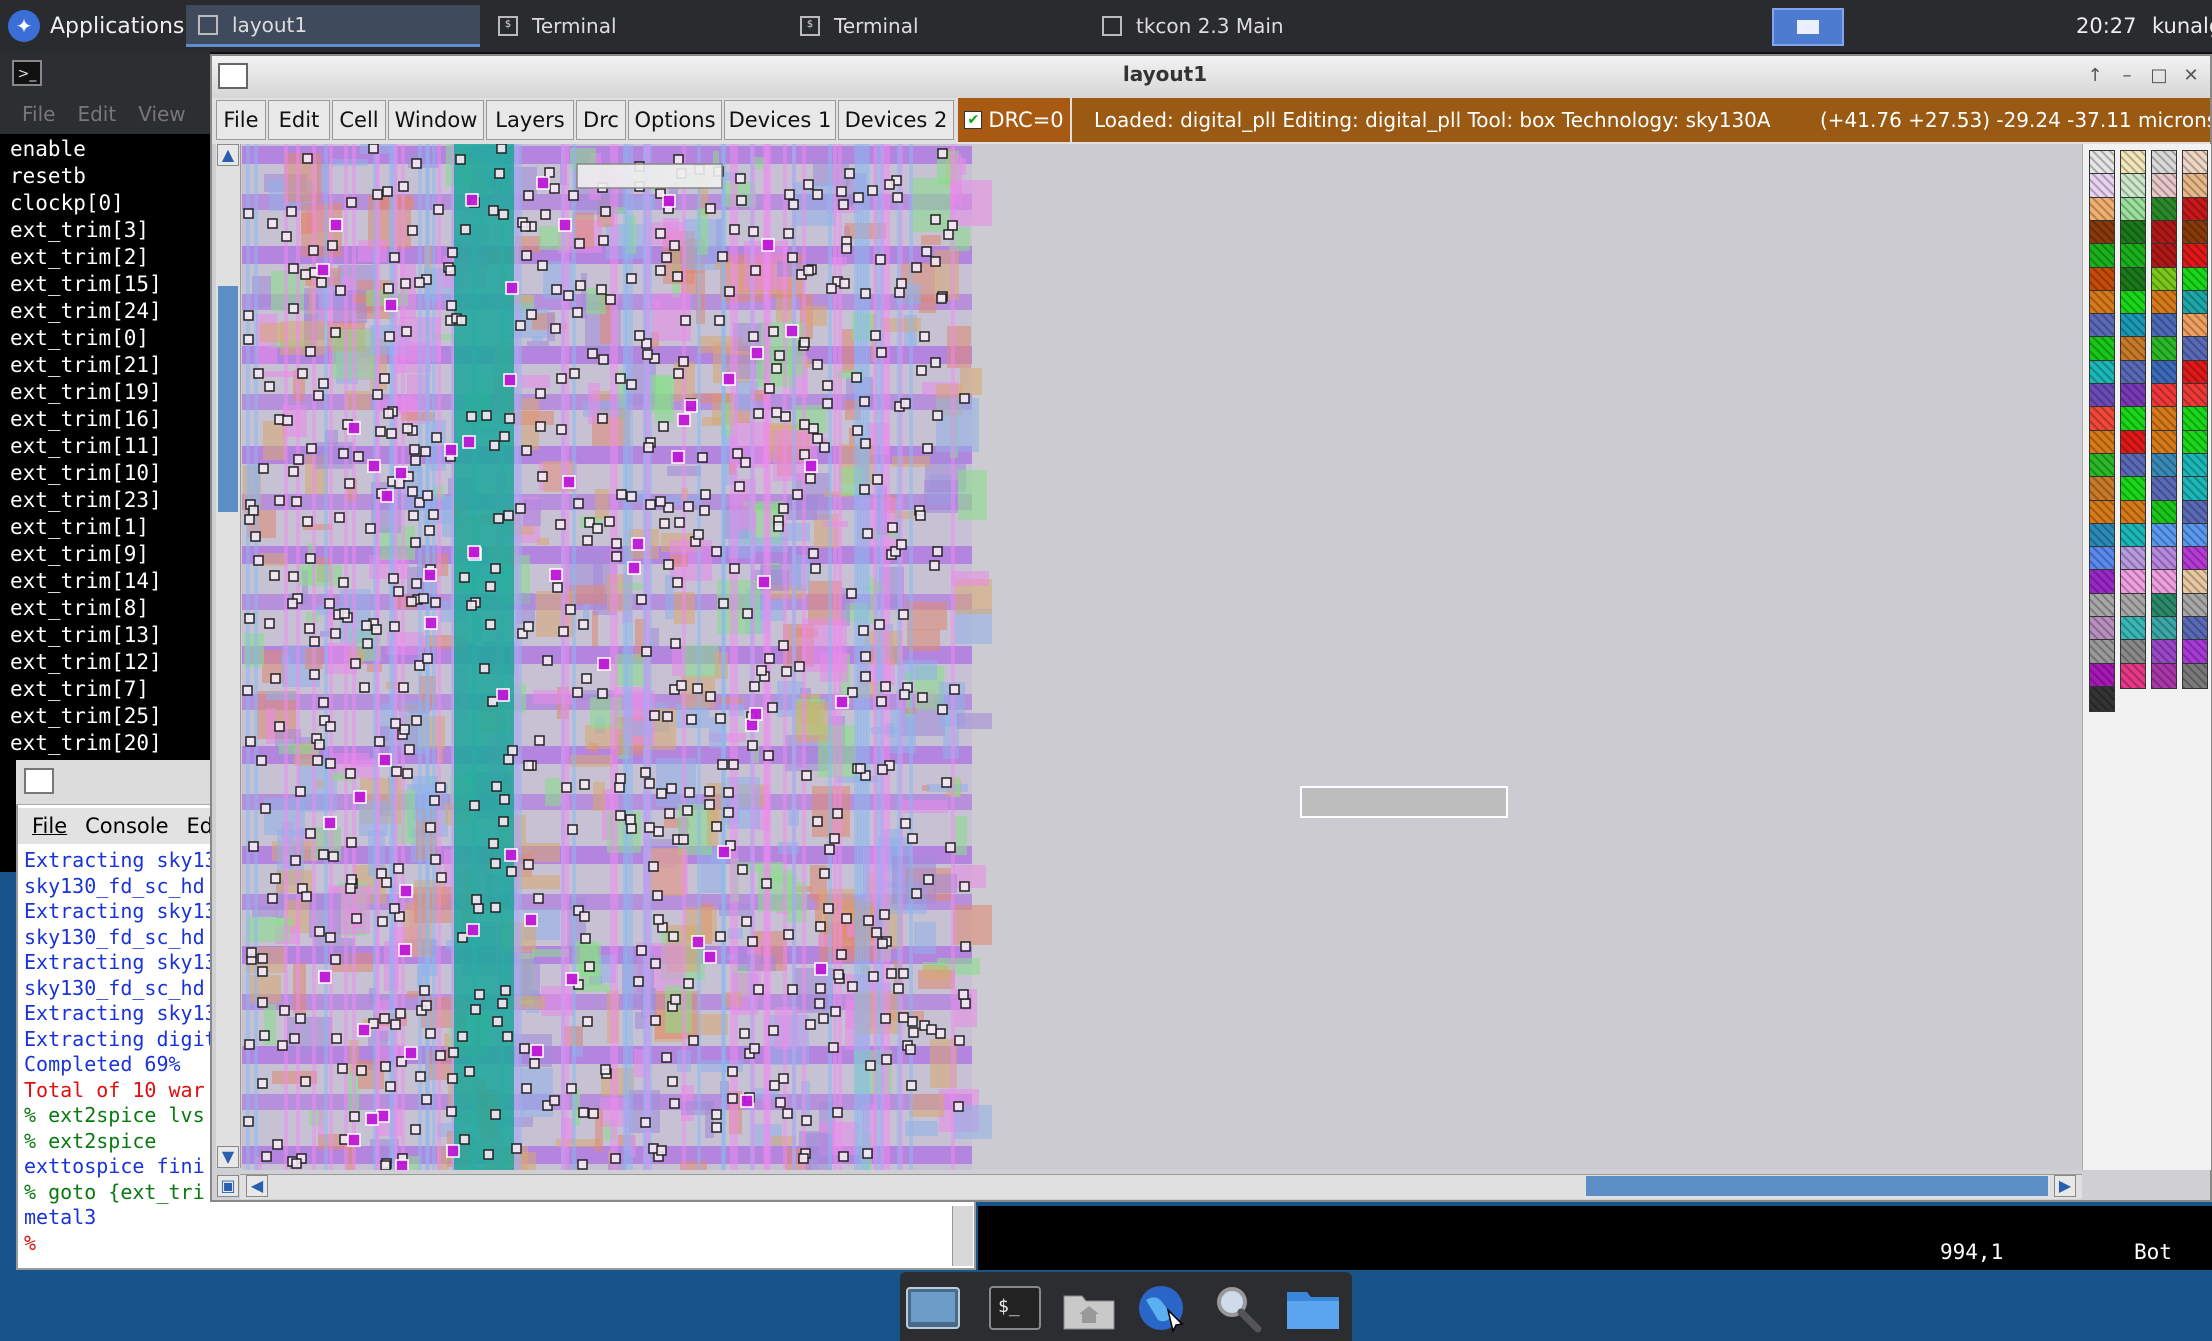 This screenshot has height=1341, width=2212. Describe the element at coordinates (2065, 1186) in the screenshot. I see `scroll-right-icon: ▶` at that location.